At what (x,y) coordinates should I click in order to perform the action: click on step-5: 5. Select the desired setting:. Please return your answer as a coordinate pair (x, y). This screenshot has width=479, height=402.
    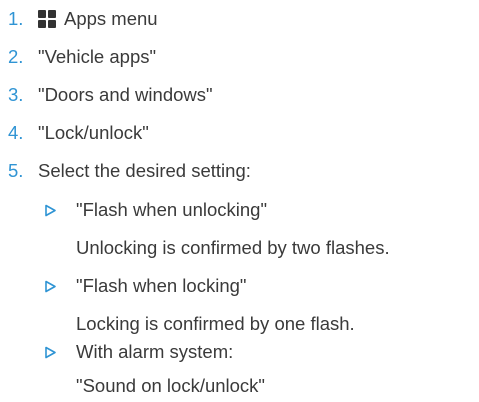
    Looking at the image, I should click on (129, 171).